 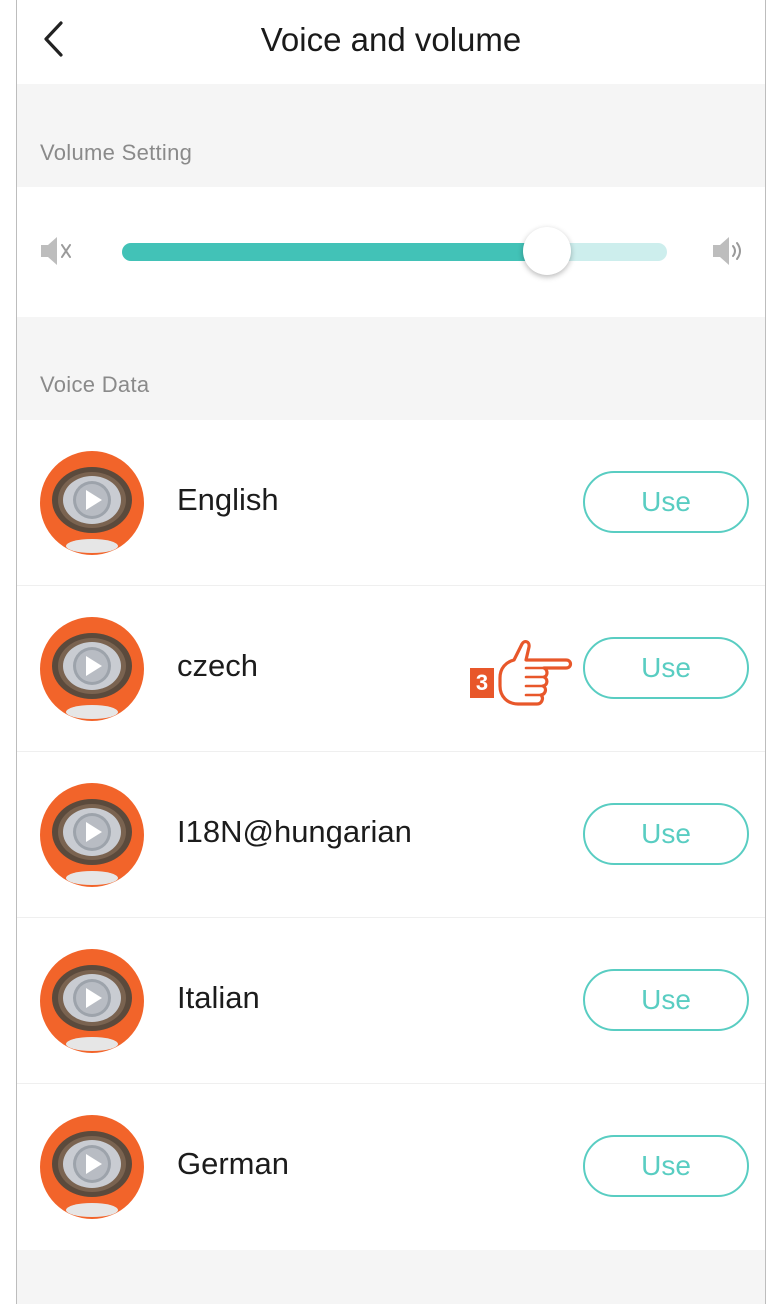 What do you see at coordinates (391, 503) in the screenshot?
I see `voice-item: English Use` at bounding box center [391, 503].